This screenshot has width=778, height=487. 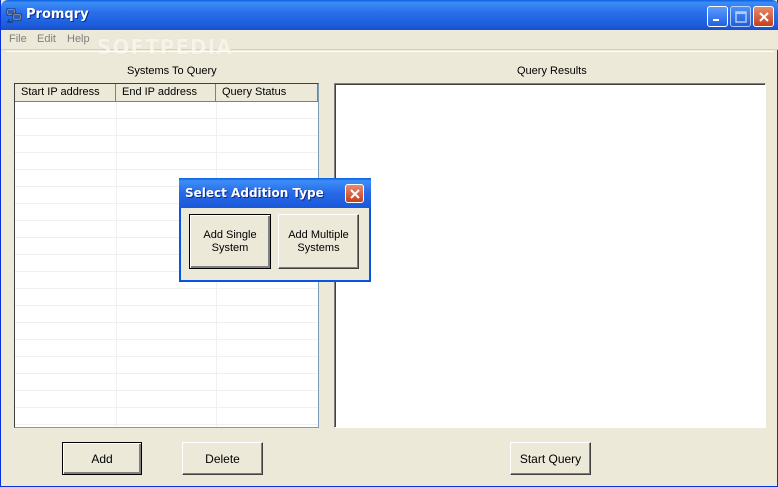 I want to click on dialog-title-bar: Select Addition Type, so click(x=275, y=193).